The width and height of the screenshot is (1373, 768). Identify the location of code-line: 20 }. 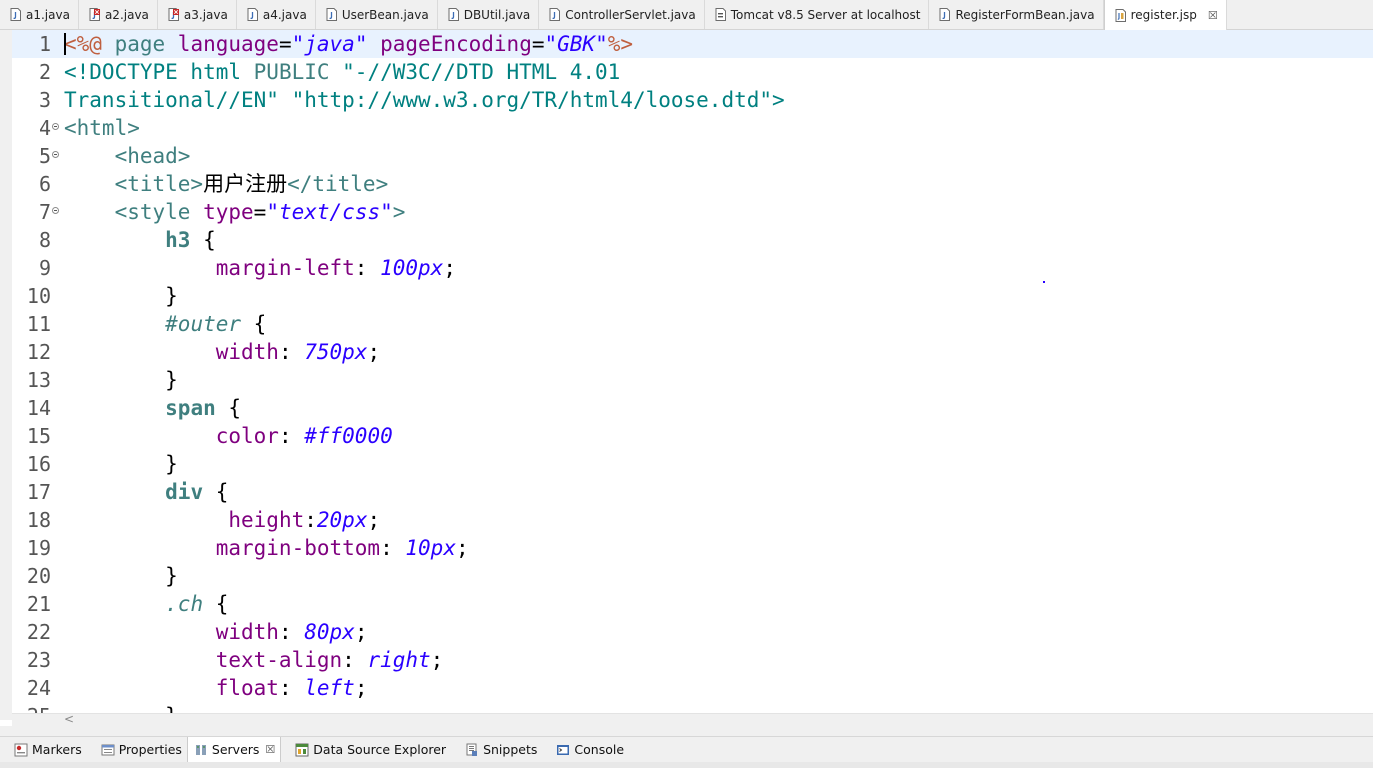
(692, 576).